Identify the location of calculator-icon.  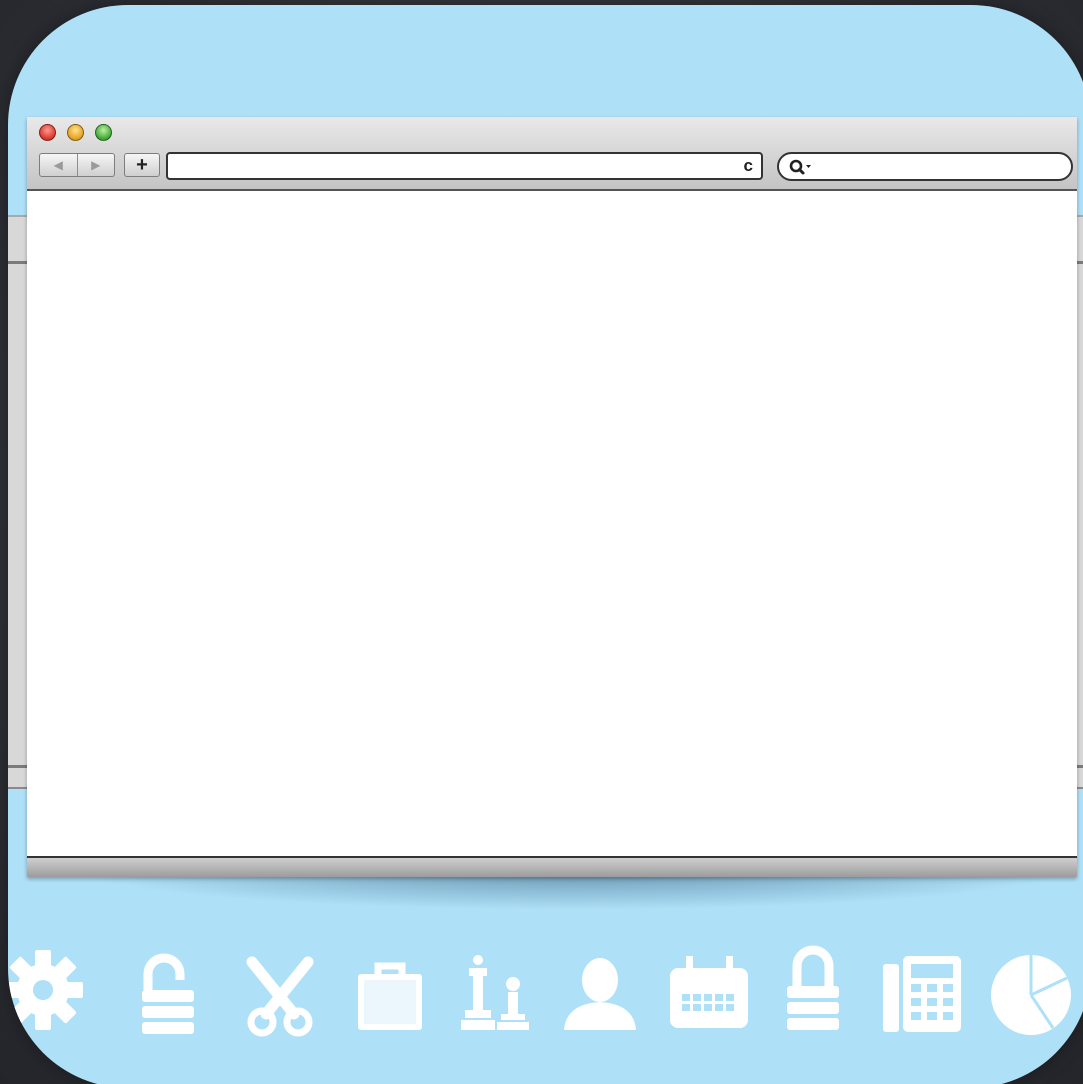
(921, 990).